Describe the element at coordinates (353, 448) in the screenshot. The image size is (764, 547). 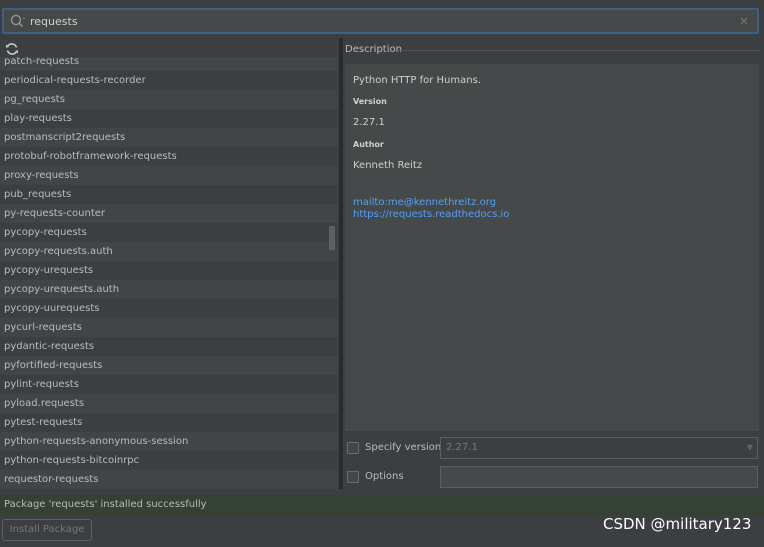
I see `specify-version-checkbox` at that location.